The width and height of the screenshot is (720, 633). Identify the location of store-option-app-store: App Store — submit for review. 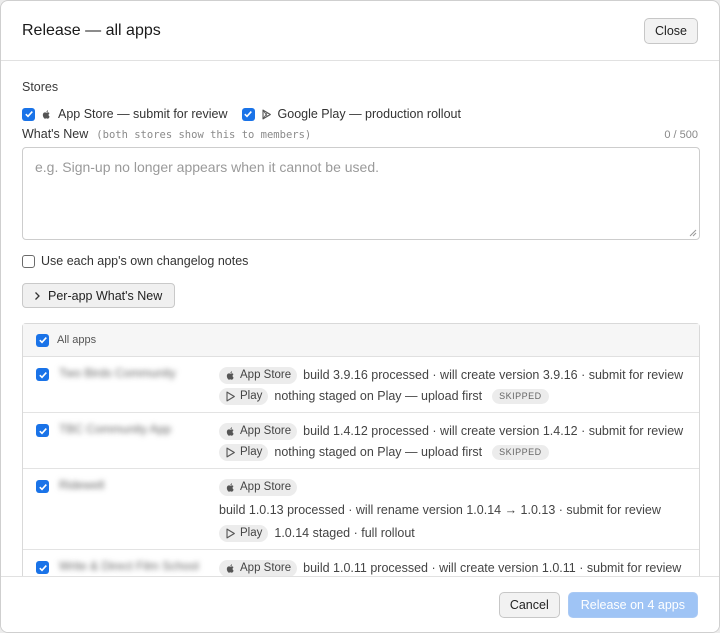
(125, 114).